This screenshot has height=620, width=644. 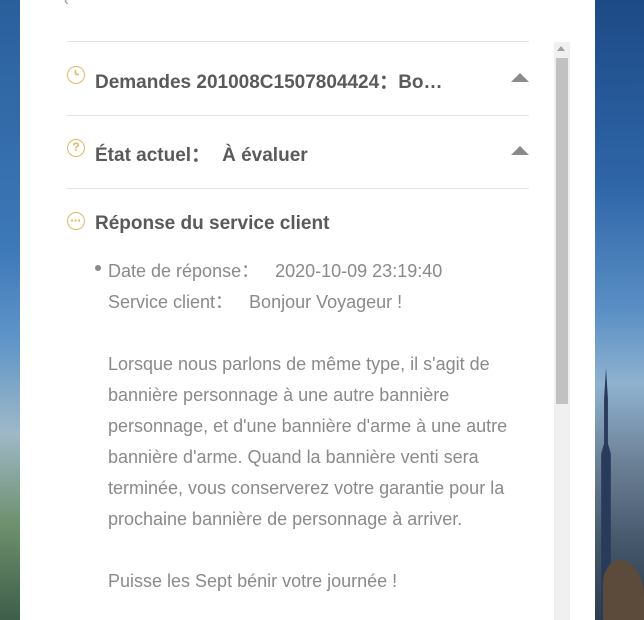 What do you see at coordinates (10, 310) in the screenshot?
I see `background-left` at bounding box center [10, 310].